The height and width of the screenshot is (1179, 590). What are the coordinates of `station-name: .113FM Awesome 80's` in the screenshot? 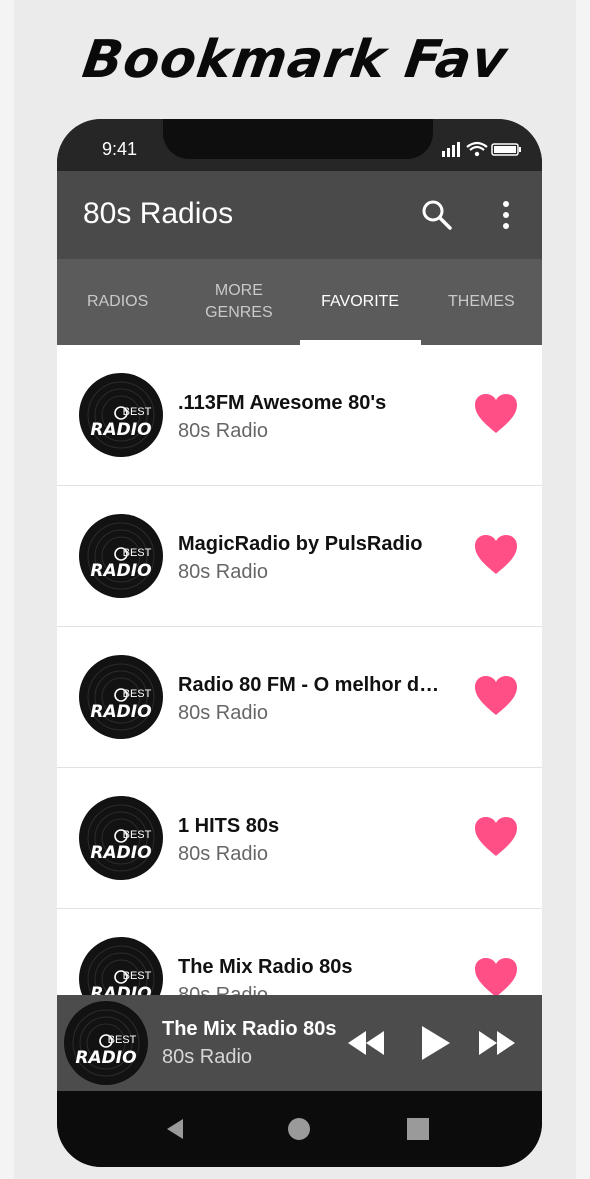 It's located at (282, 403).